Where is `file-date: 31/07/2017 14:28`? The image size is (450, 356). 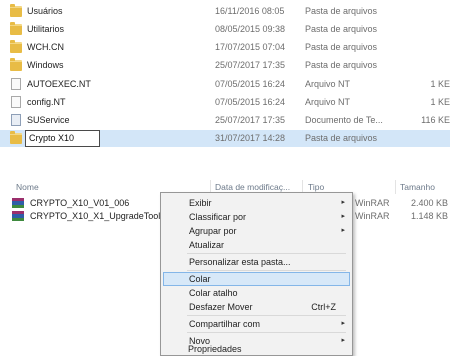
file-date: 31/07/2017 14:28 is located at coordinates (250, 138).